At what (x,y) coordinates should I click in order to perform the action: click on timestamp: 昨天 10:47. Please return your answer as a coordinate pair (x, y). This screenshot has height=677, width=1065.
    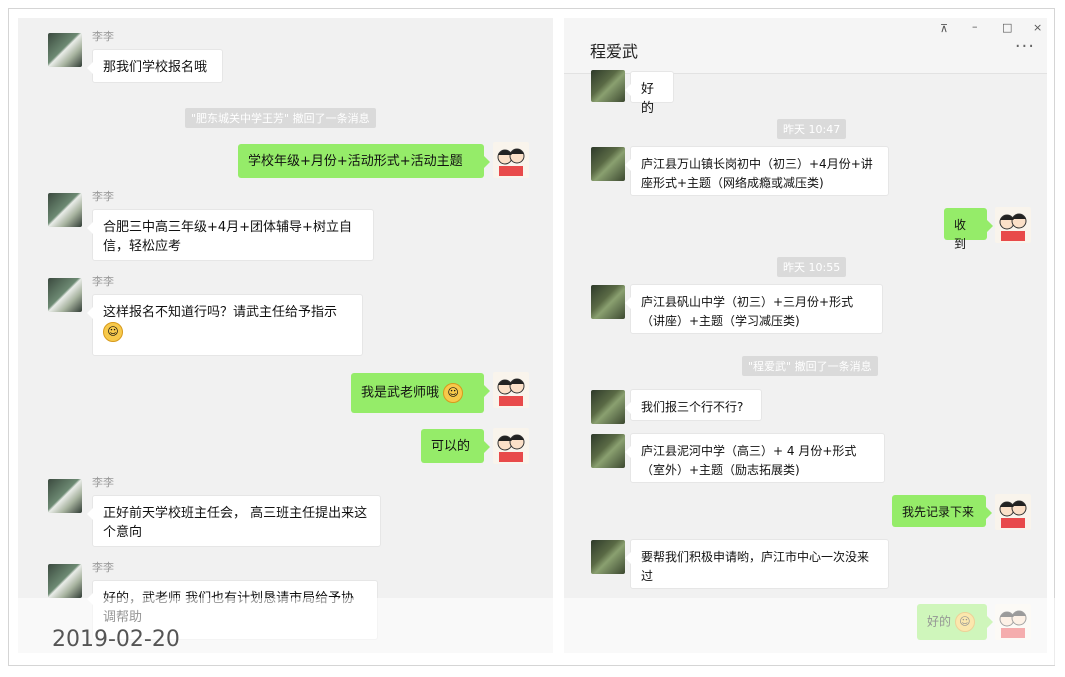
    Looking at the image, I should click on (812, 129).